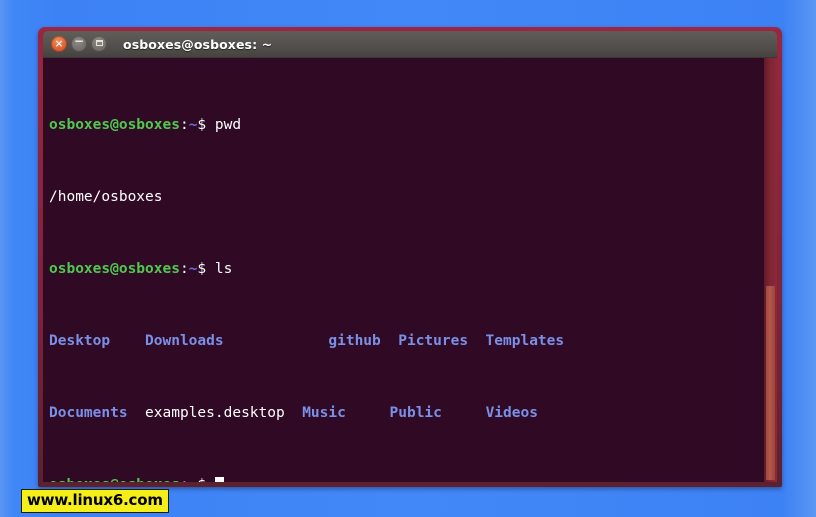  What do you see at coordinates (354, 341) in the screenshot?
I see `listing-item-github: github` at bounding box center [354, 341].